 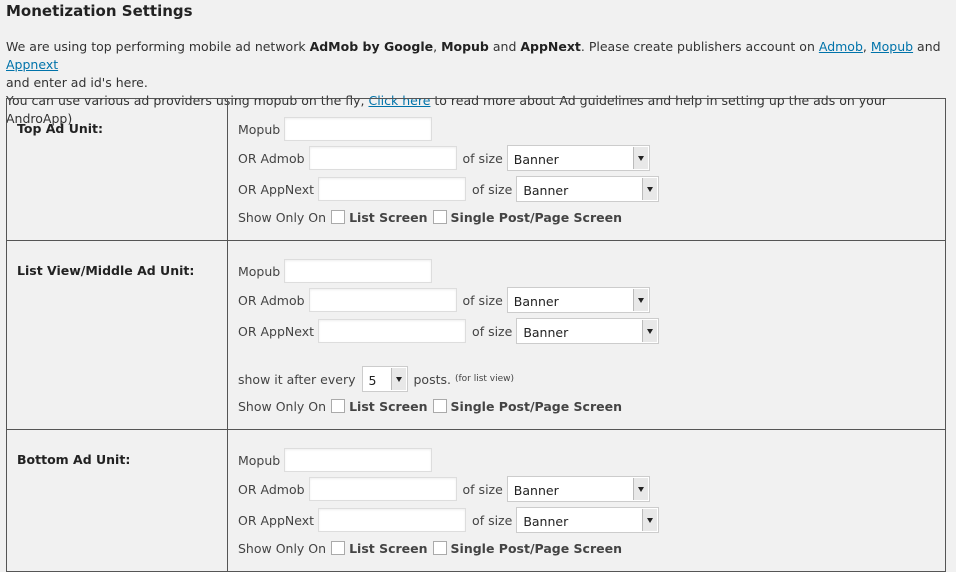 I want to click on bottom-list-screen-checkbox, so click(x=338, y=548).